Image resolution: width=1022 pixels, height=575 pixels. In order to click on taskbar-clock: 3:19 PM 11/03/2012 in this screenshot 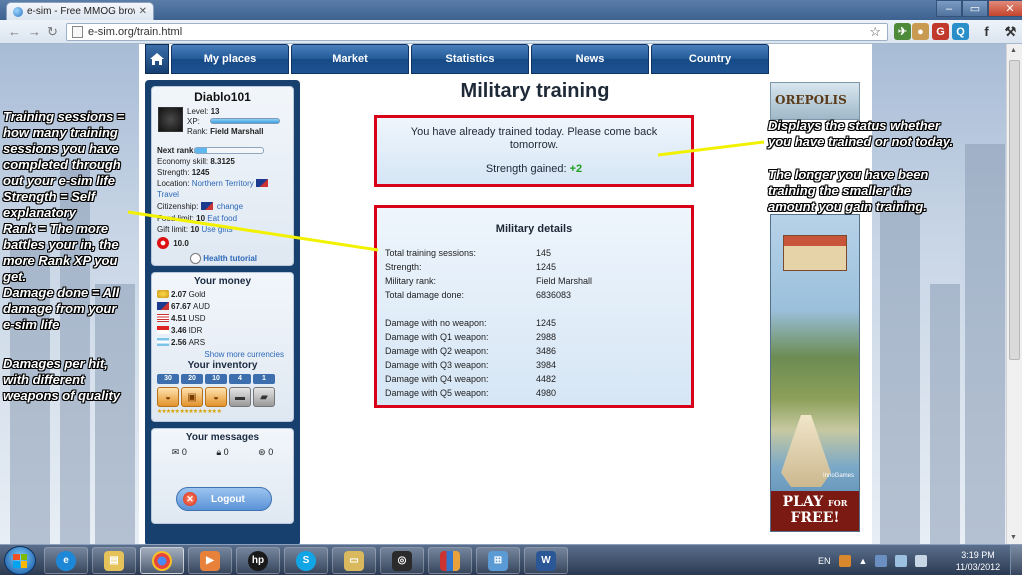, I will do `click(978, 561)`.